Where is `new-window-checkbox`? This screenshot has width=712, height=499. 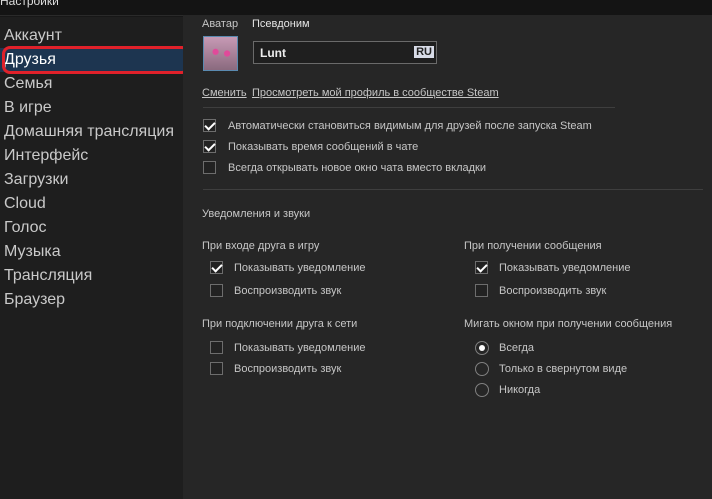 new-window-checkbox is located at coordinates (209, 167).